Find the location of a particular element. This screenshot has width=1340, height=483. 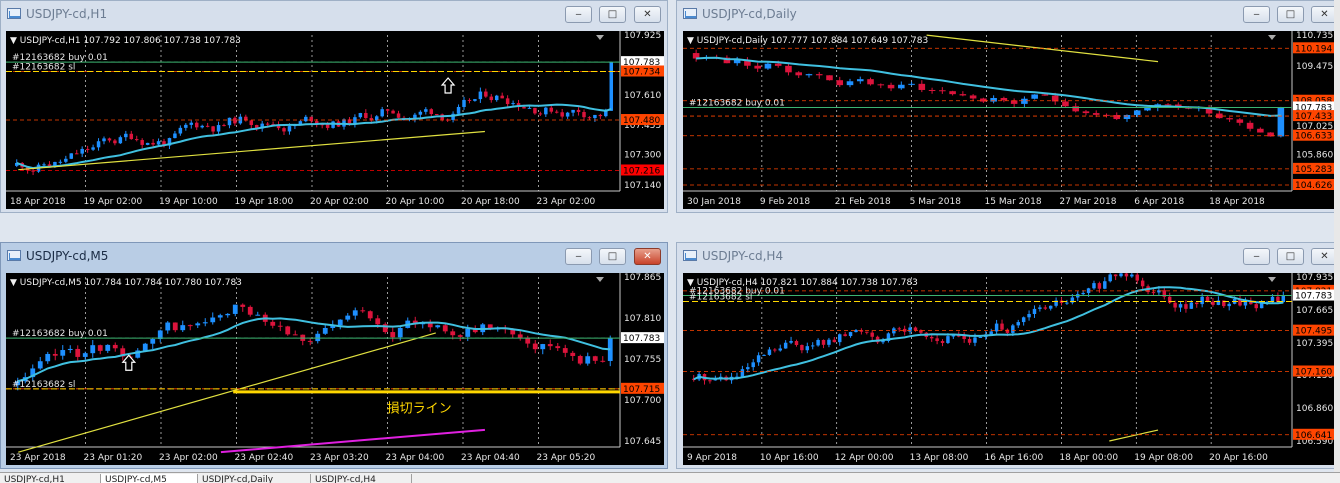

price-tag: 107.715 is located at coordinates (641, 390).